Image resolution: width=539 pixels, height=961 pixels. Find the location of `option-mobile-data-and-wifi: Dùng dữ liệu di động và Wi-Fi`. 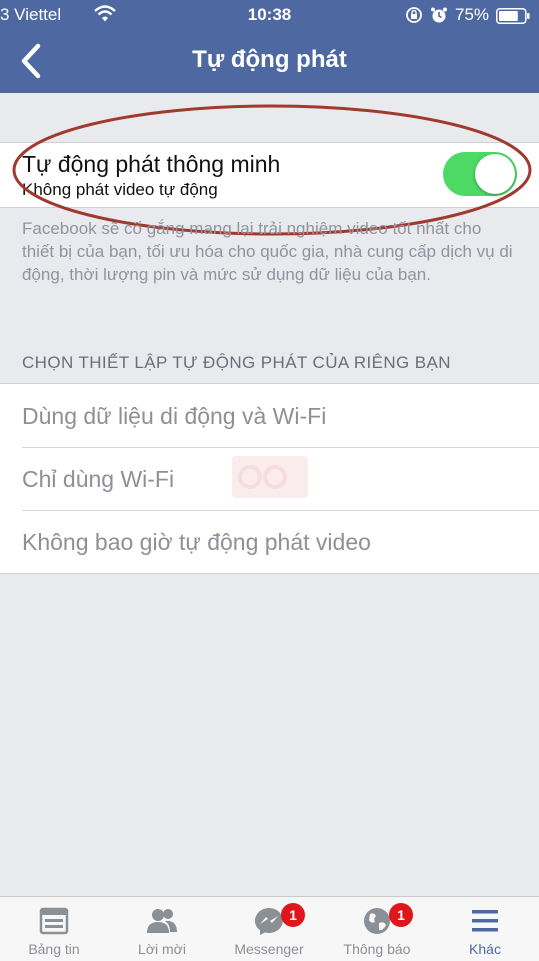

option-mobile-data-and-wifi: Dùng dữ liệu di động và Wi-Fi is located at coordinates (269, 415).